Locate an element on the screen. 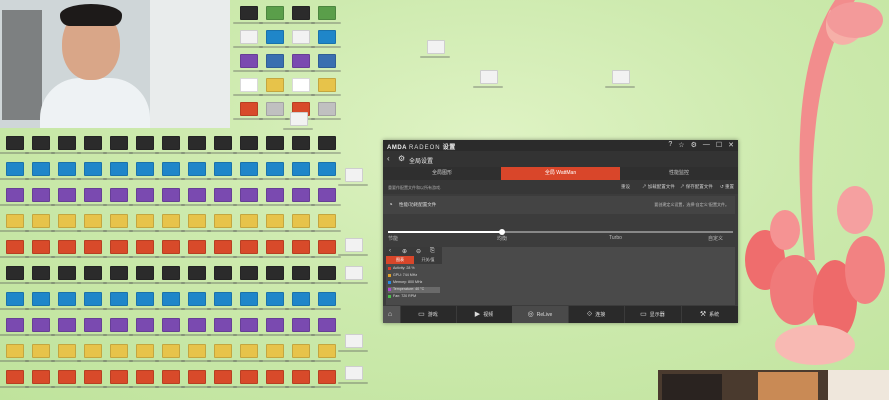 The image size is (889, 400). load-profile-button: ↗ 加载配置文件 is located at coordinates (658, 187).